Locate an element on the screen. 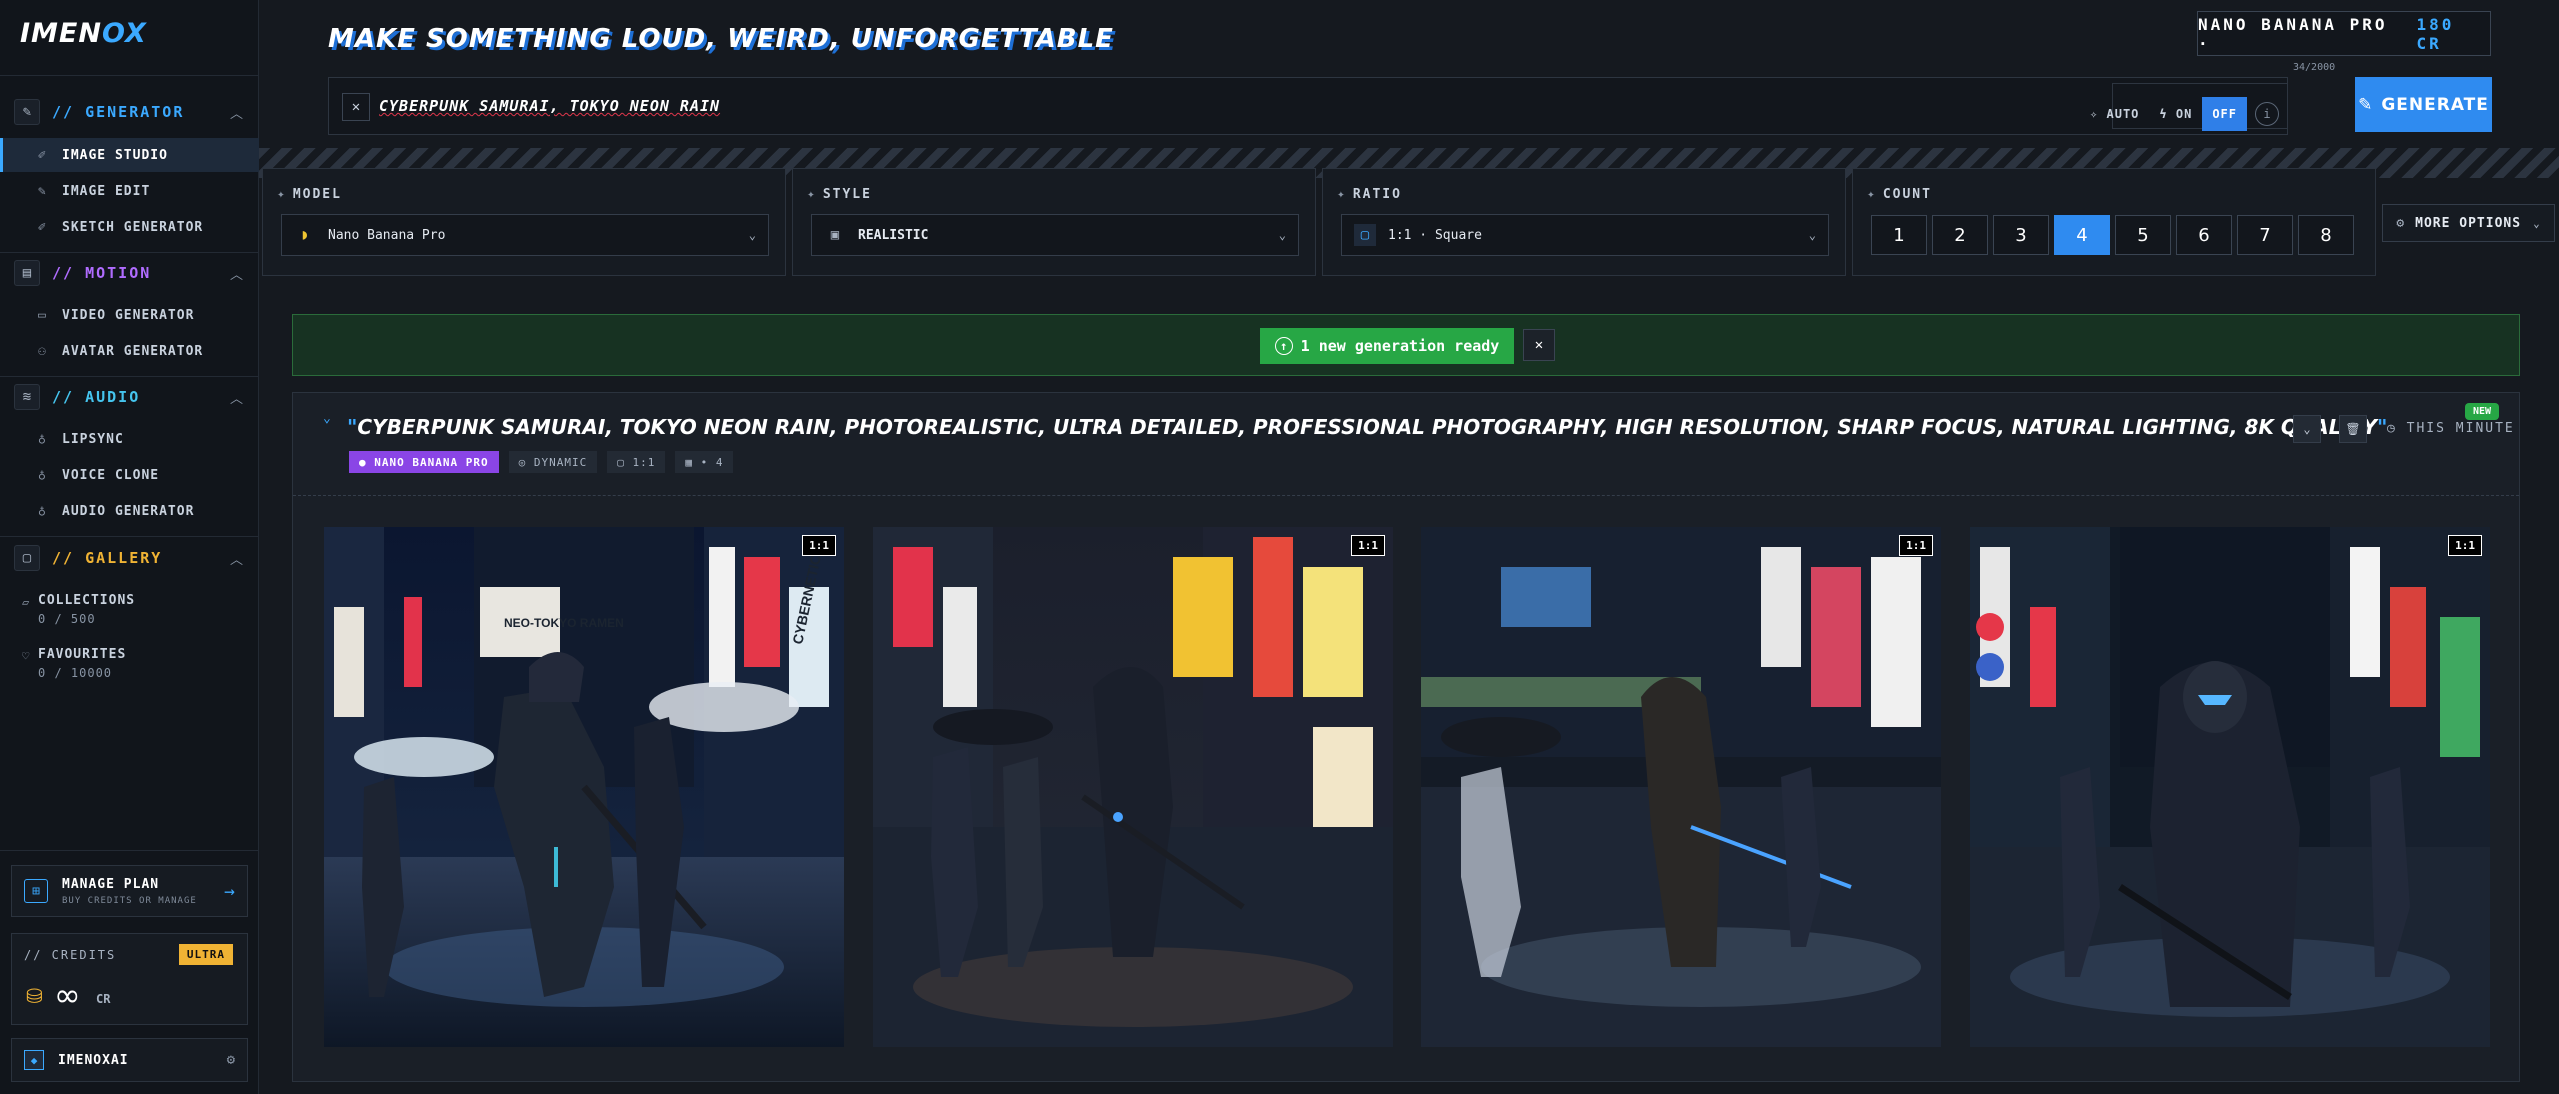 This screenshot has height=1094, width=2559. sidebar-item-label: VIDEO GENERATOR is located at coordinates (128, 315).